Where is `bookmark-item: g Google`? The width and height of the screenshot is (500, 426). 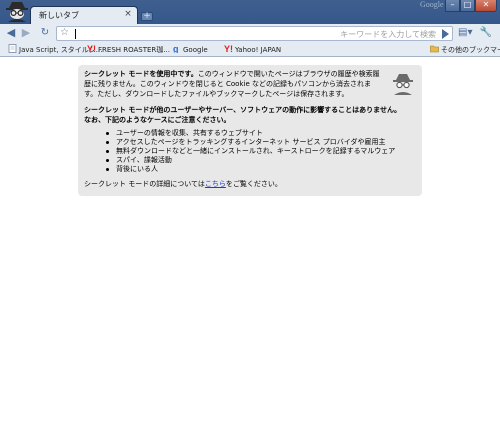 bookmark-item: g Google is located at coordinates (190, 49).